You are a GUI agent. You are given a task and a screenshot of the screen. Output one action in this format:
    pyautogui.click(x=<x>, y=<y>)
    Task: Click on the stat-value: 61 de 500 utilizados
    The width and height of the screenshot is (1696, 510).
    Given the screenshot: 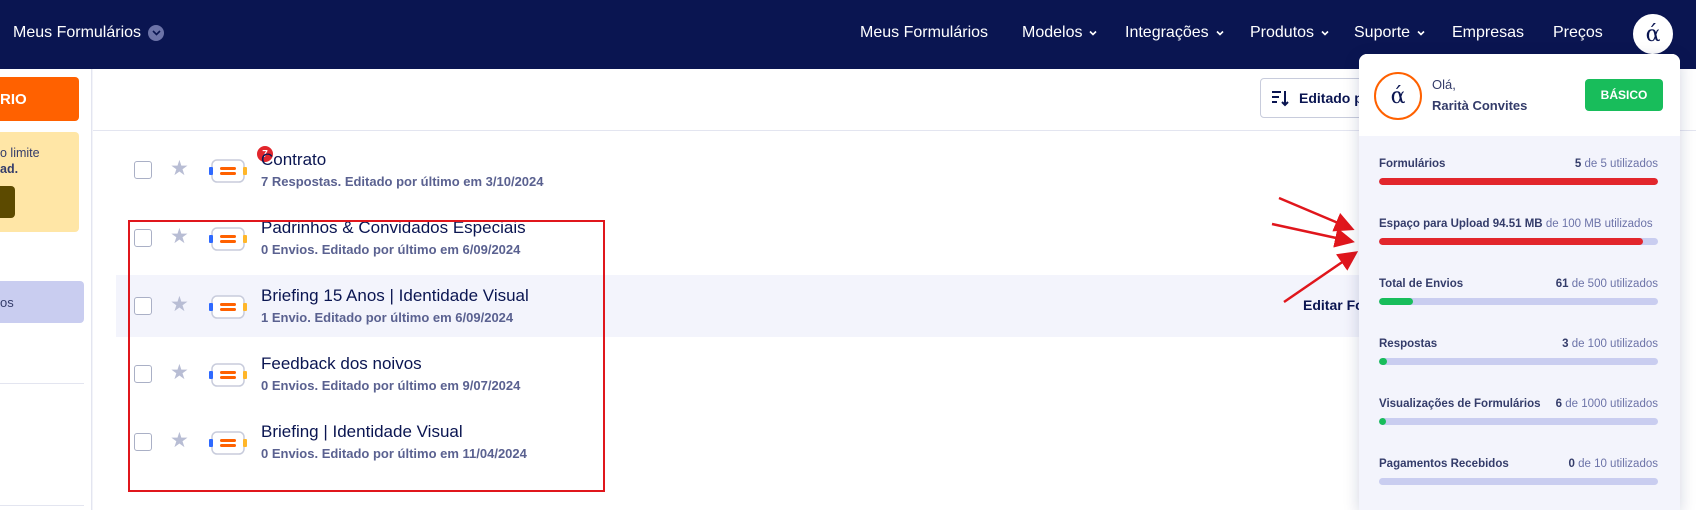 What is the action you would take?
    pyautogui.click(x=1606, y=284)
    